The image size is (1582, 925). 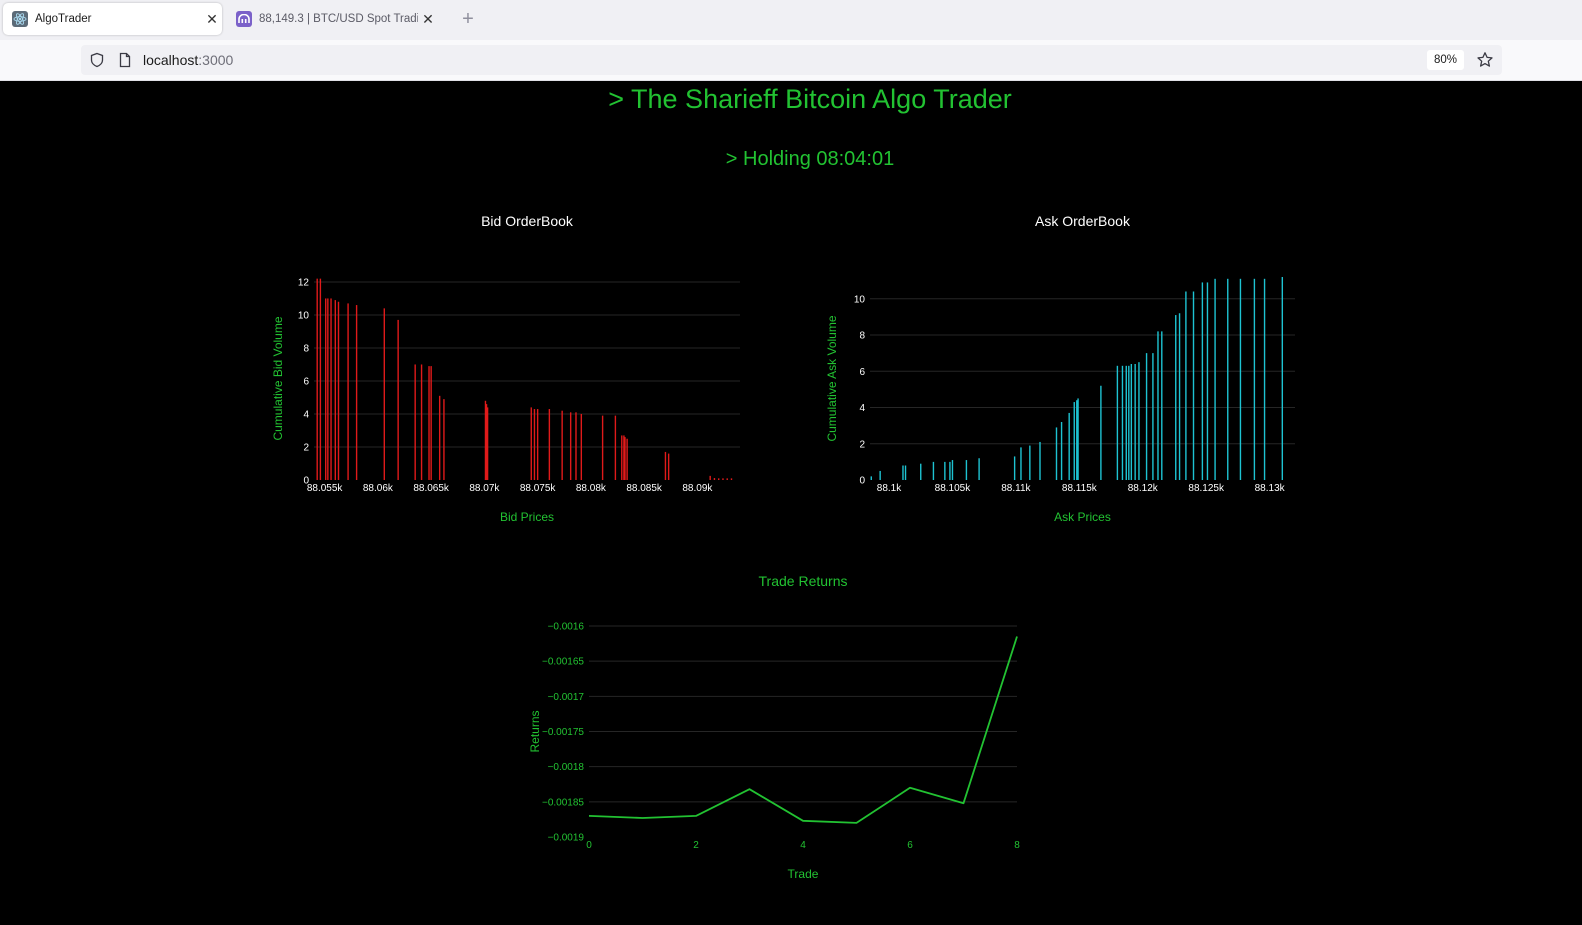 What do you see at coordinates (535, 731) in the screenshot?
I see `y-axis-label: Returns` at bounding box center [535, 731].